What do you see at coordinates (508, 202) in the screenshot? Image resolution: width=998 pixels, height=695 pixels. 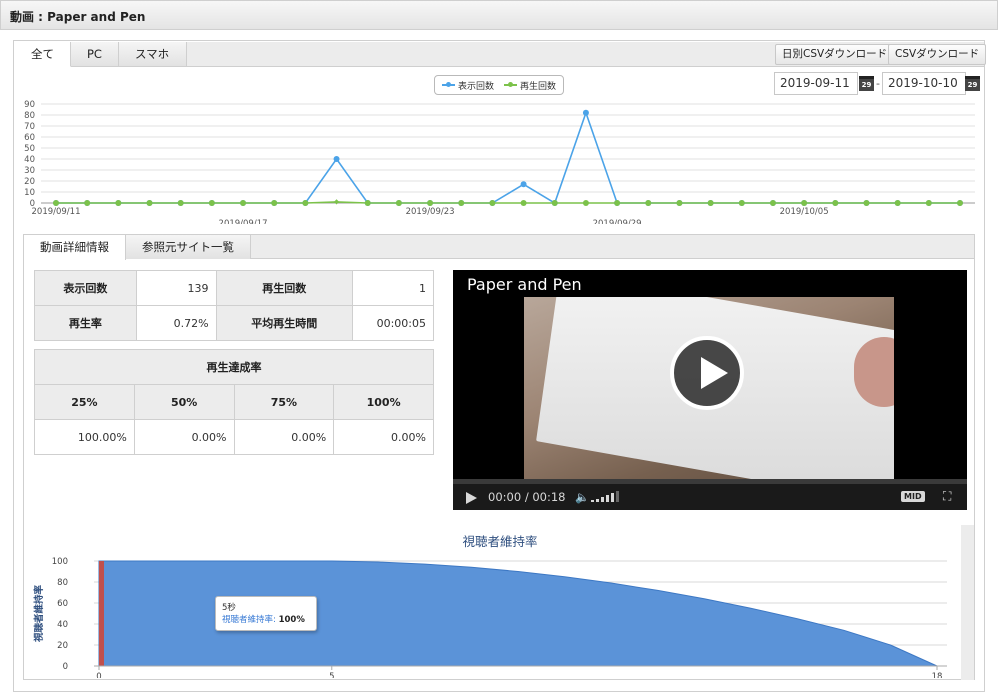 I see `series-line` at bounding box center [508, 202].